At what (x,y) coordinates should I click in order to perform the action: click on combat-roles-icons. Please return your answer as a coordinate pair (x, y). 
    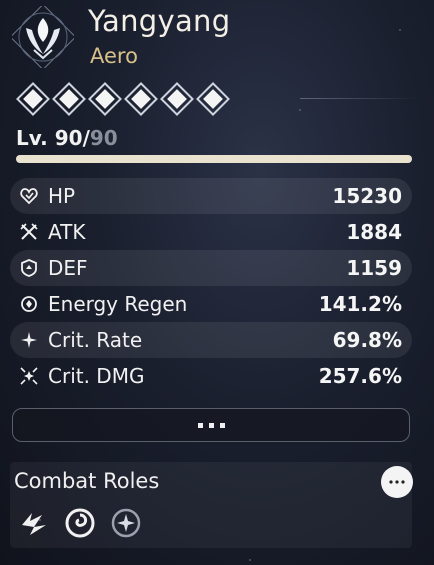
    Looking at the image, I should click on (80, 523).